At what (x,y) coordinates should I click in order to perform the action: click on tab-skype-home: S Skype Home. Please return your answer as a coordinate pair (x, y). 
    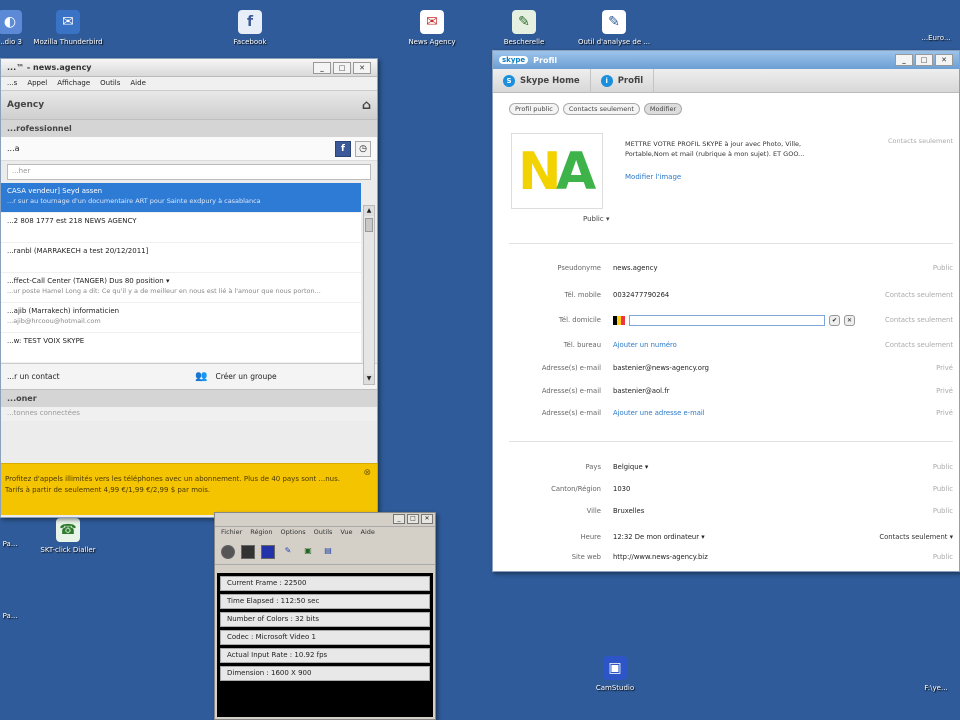
    Looking at the image, I should click on (542, 80).